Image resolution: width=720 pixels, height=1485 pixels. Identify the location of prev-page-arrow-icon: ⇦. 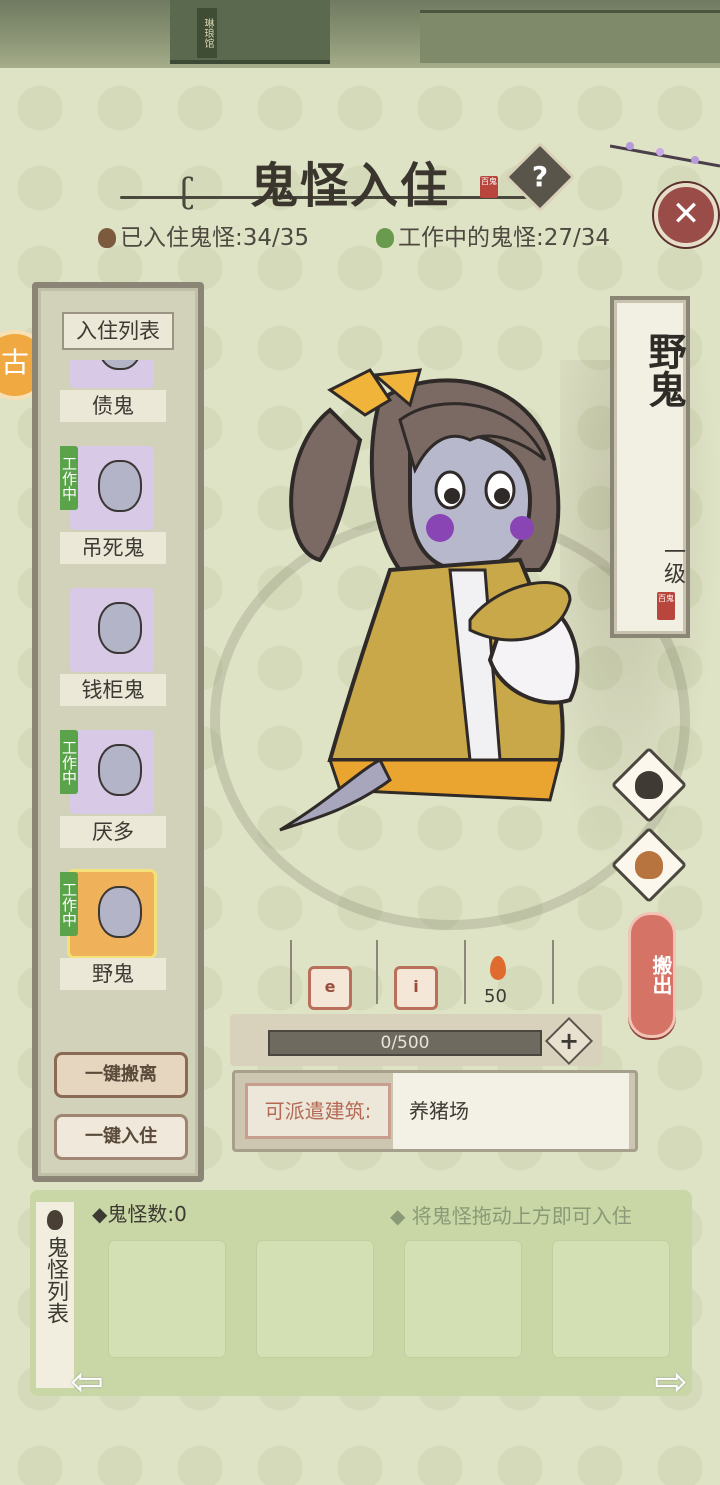
(87, 1382).